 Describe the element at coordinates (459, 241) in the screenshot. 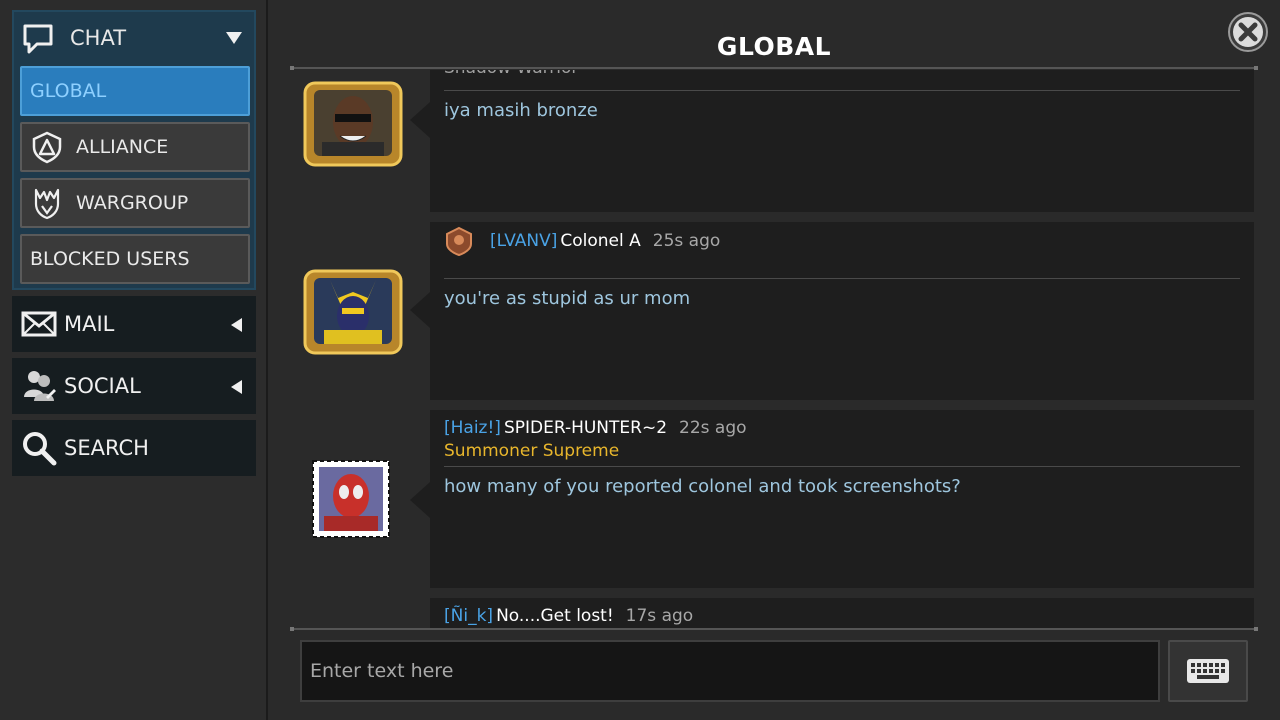

I see `rank-badge-icon` at that location.